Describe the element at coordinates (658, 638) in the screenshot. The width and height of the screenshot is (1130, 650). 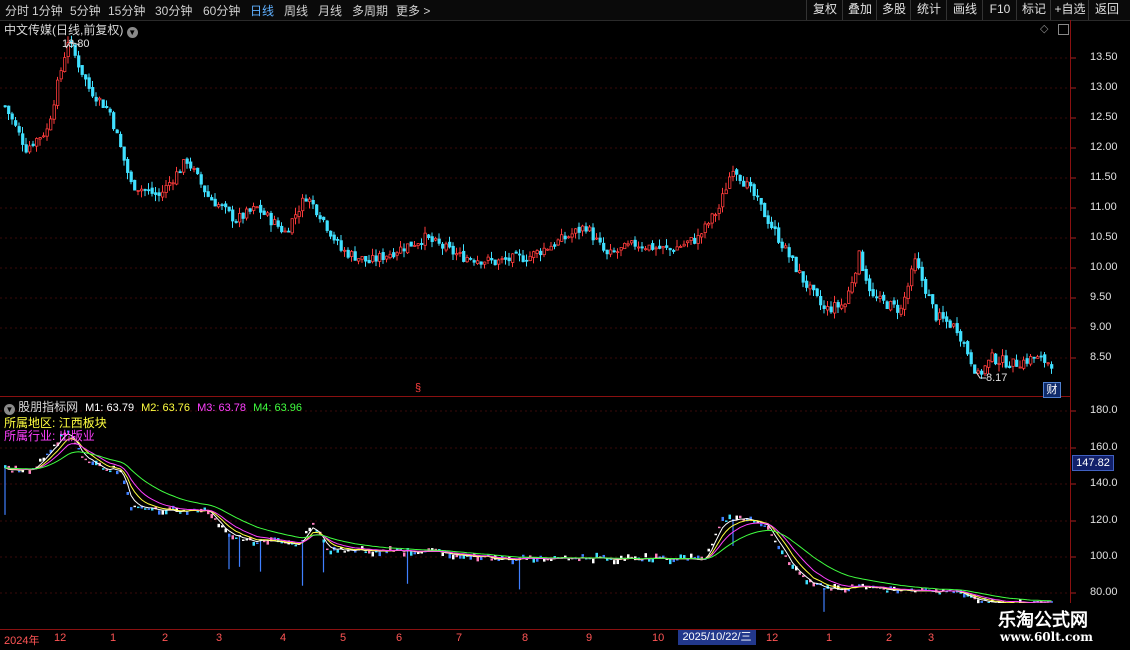
I see `time-tick-label: 10` at that location.